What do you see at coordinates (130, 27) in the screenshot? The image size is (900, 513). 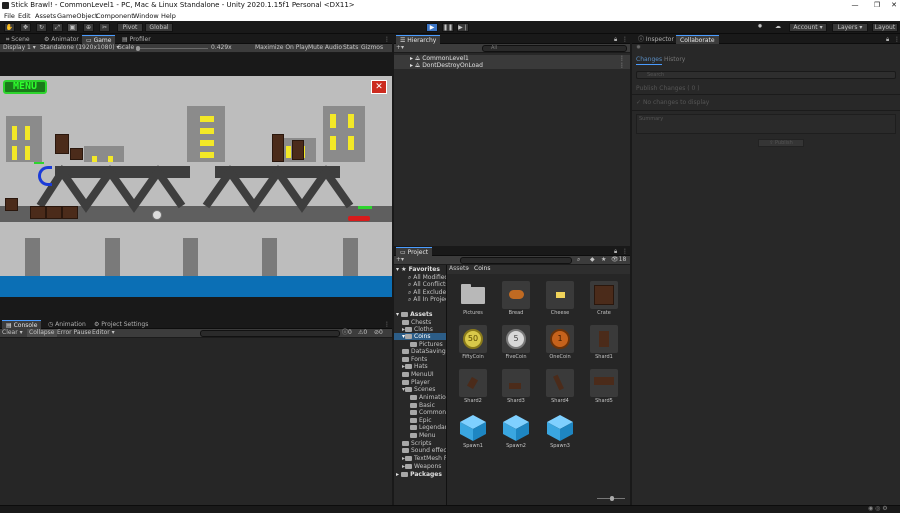 I see `pivot-toggle: Pivot` at bounding box center [130, 27].